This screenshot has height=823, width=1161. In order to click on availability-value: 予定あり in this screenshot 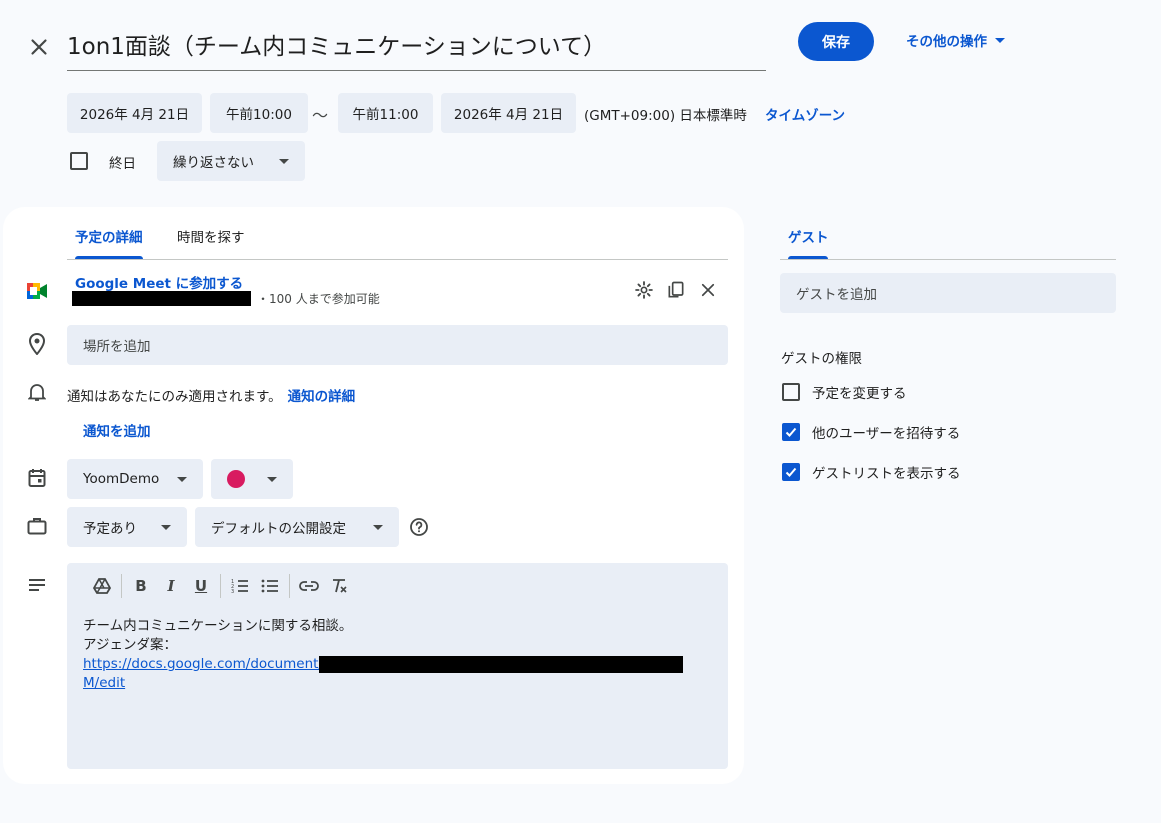, I will do `click(110, 529)`.